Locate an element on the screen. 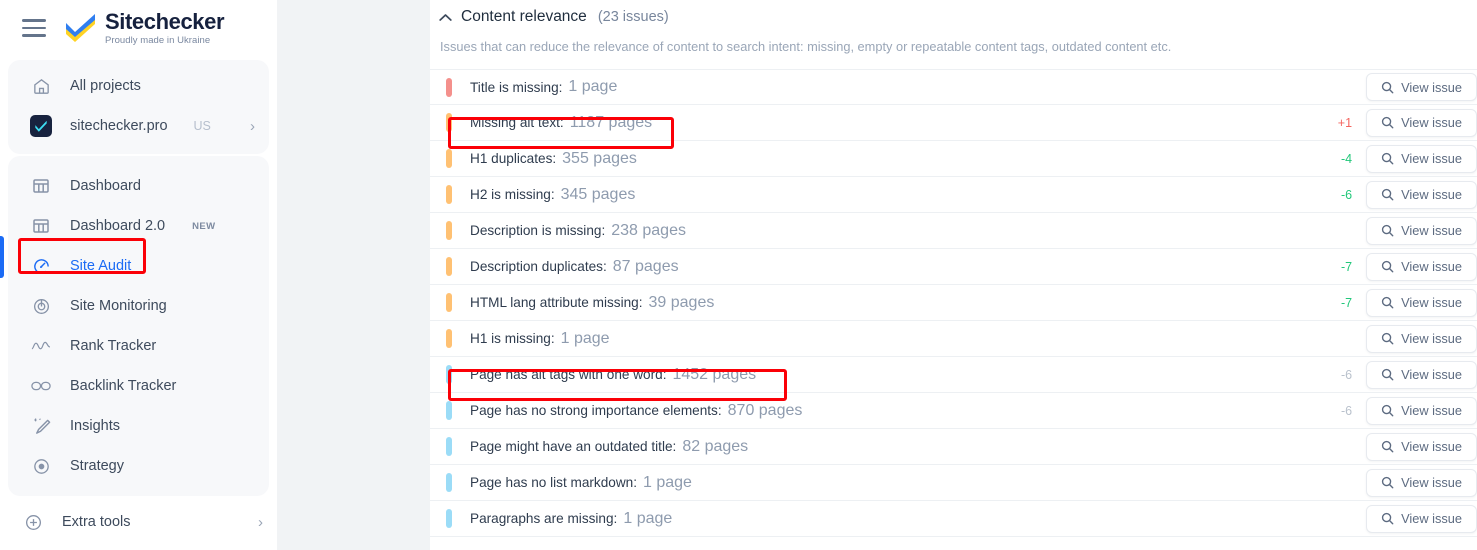 Image resolution: width=1477 pixels, height=550 pixels. sidebar-item-rank-tracker: Rank Tracker is located at coordinates (138, 346).